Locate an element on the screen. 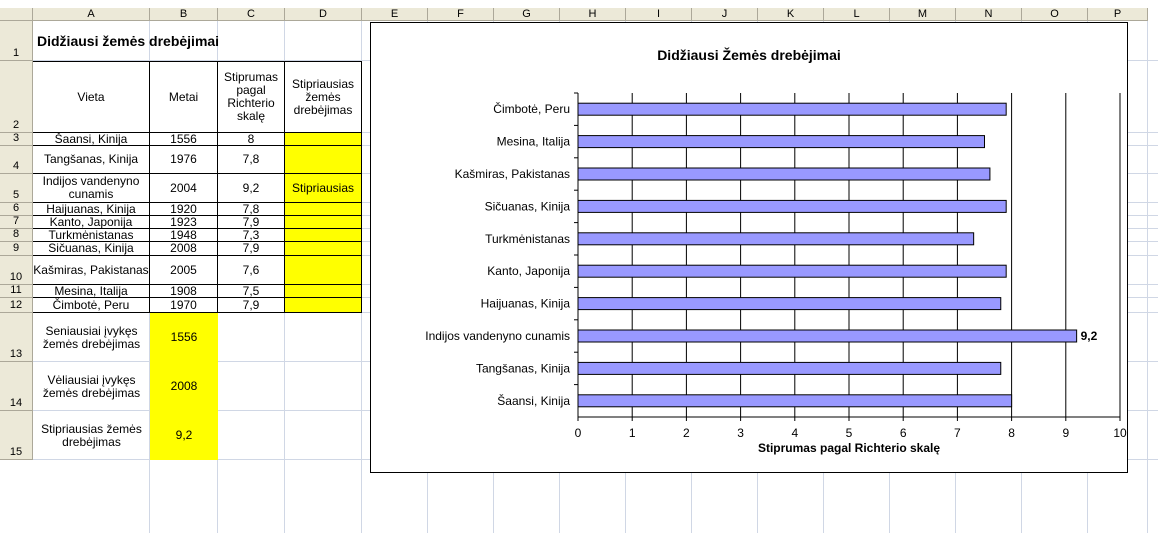 Image resolution: width=1158 pixels, height=533 pixels. summary-label: Vėliausiai įvykęs žemės drebėjimas is located at coordinates (91, 386).